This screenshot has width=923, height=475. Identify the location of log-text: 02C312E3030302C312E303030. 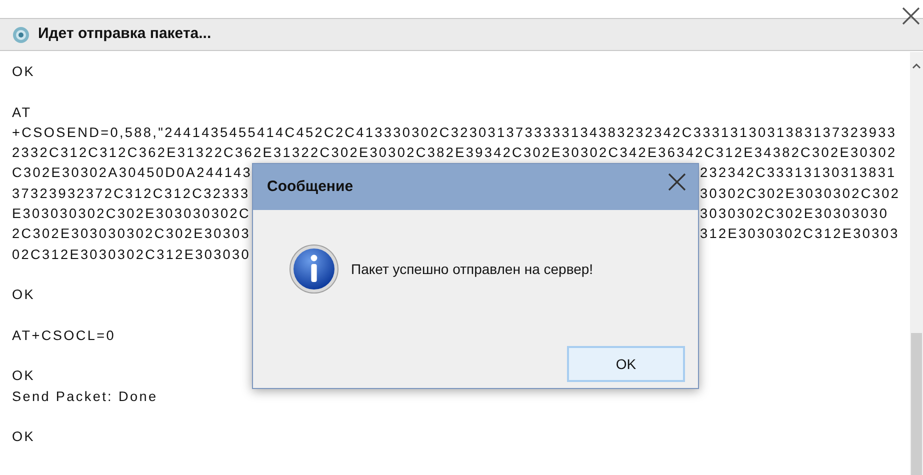
(131, 255).